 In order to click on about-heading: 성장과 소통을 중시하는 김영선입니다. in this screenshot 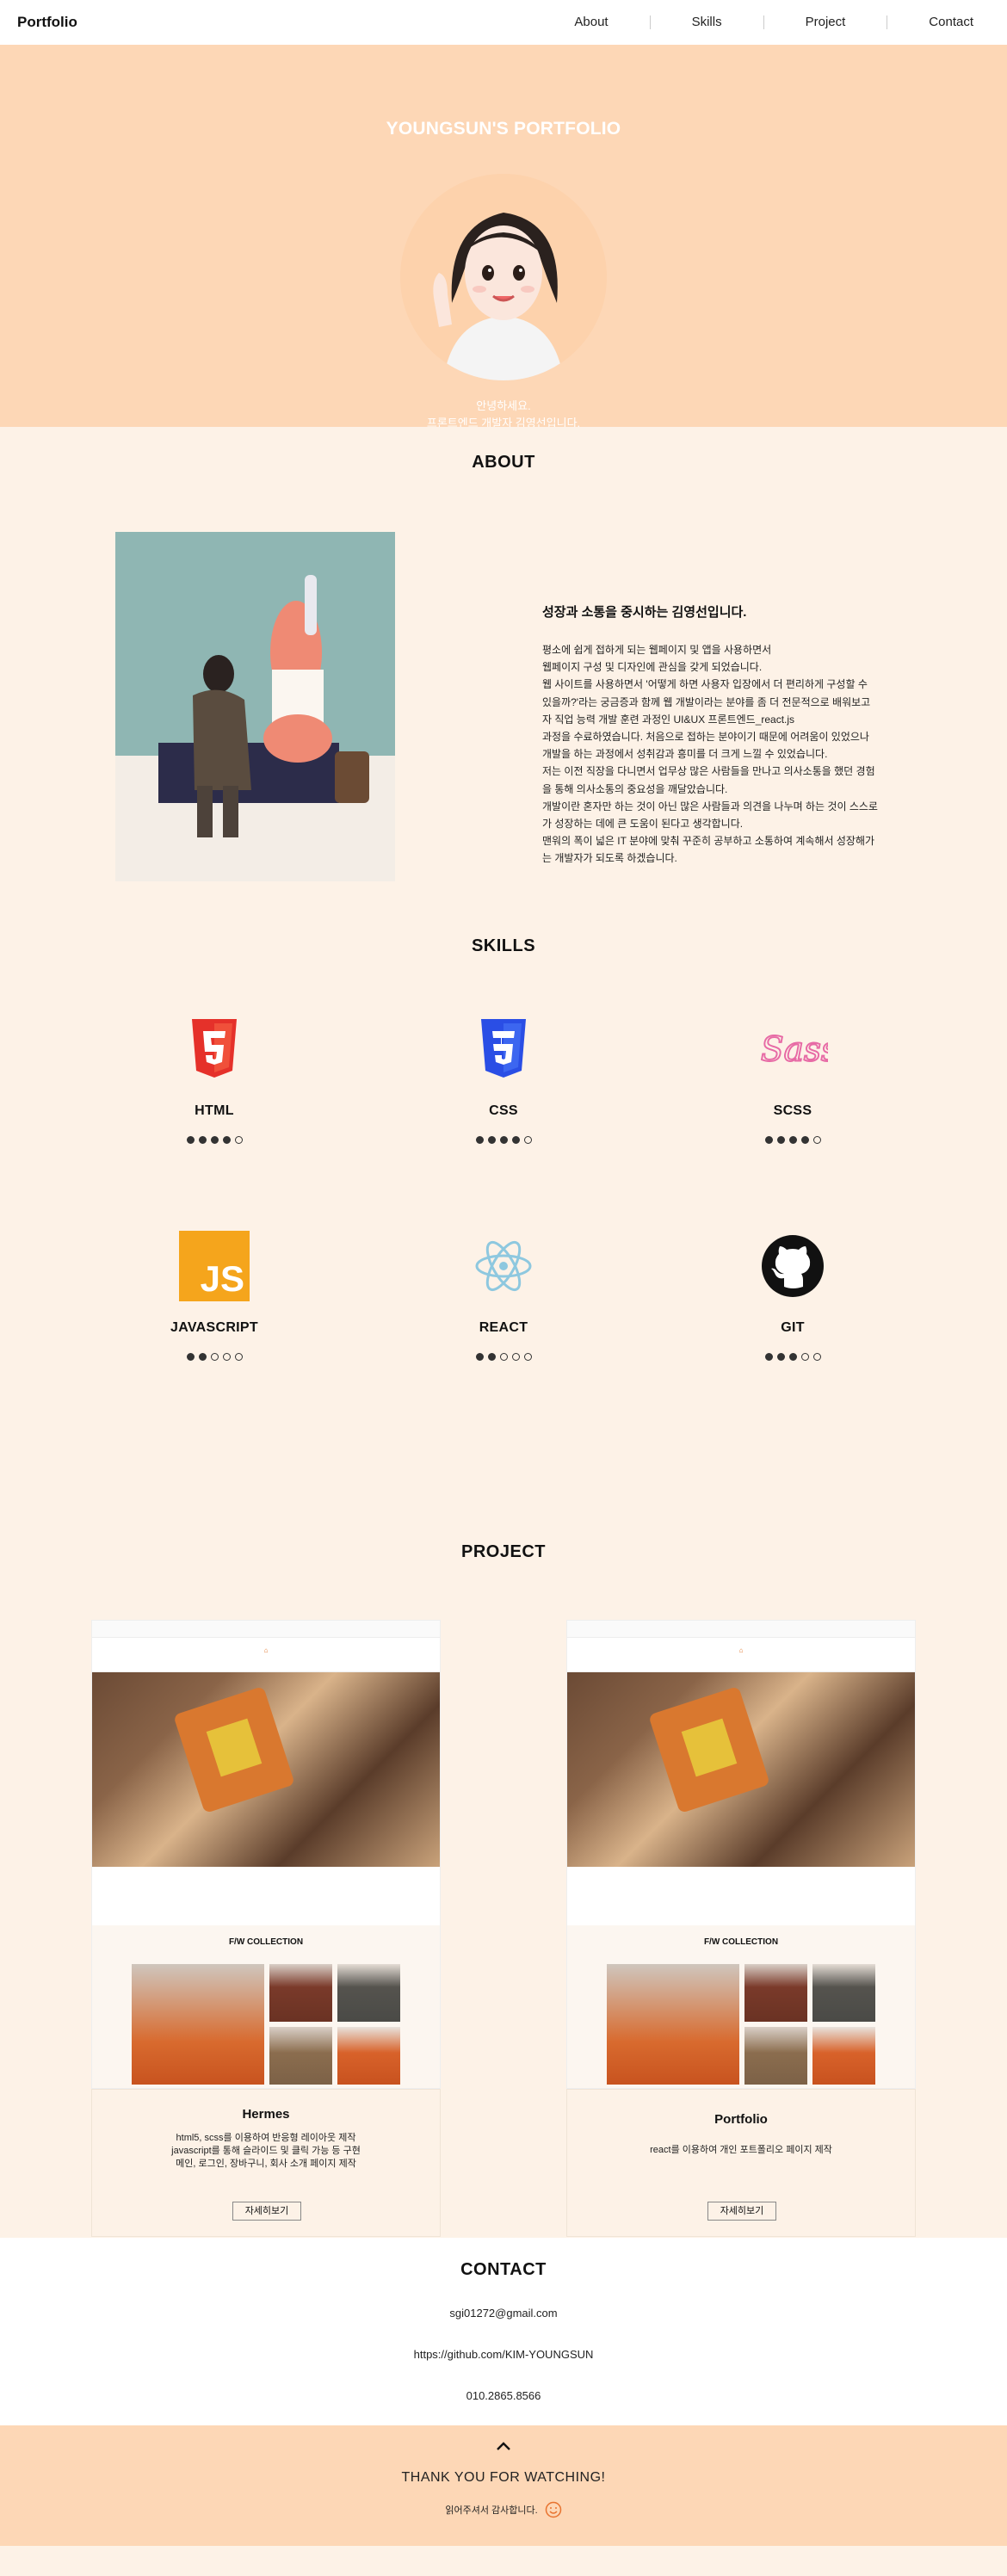, I will do `click(644, 612)`.